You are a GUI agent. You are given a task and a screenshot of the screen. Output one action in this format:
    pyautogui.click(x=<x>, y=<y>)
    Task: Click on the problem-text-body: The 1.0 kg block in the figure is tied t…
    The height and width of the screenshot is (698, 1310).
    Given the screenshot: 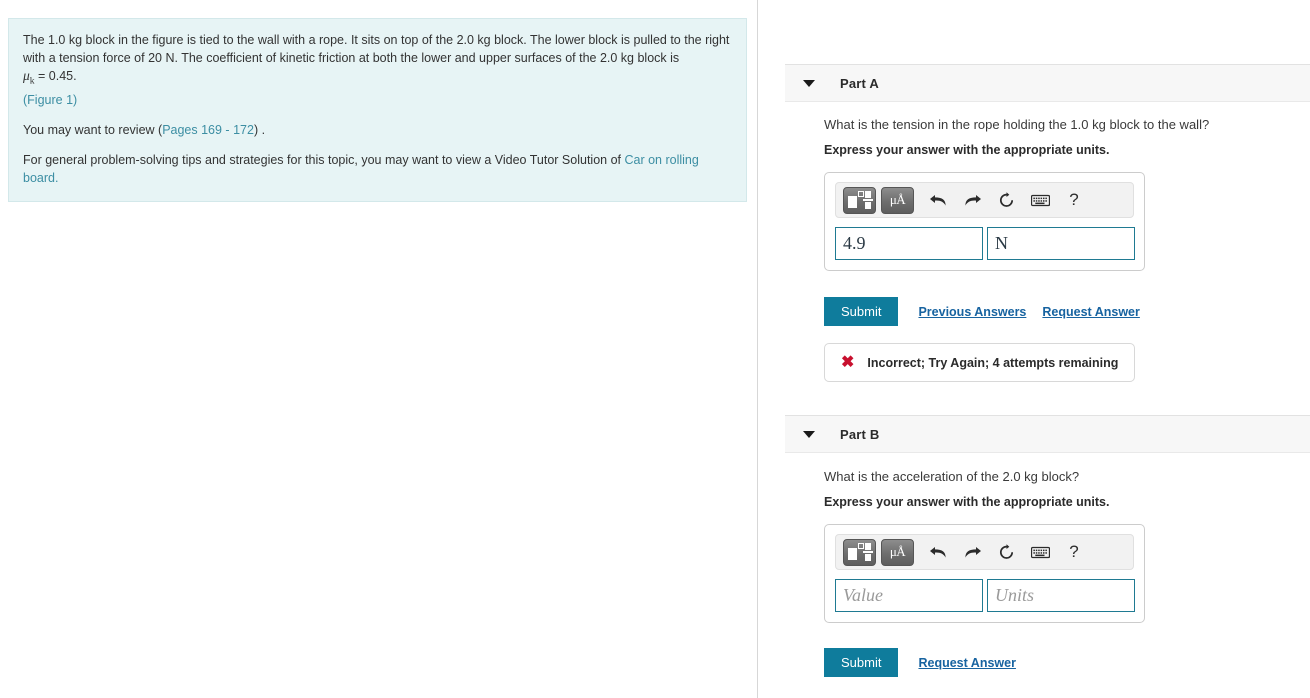 What is the action you would take?
    pyautogui.click(x=376, y=49)
    